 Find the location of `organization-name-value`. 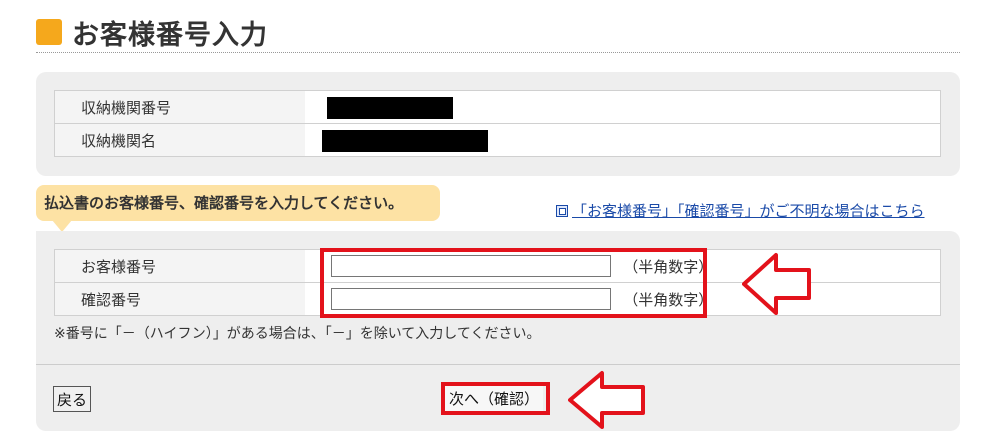

organization-name-value is located at coordinates (622, 140).